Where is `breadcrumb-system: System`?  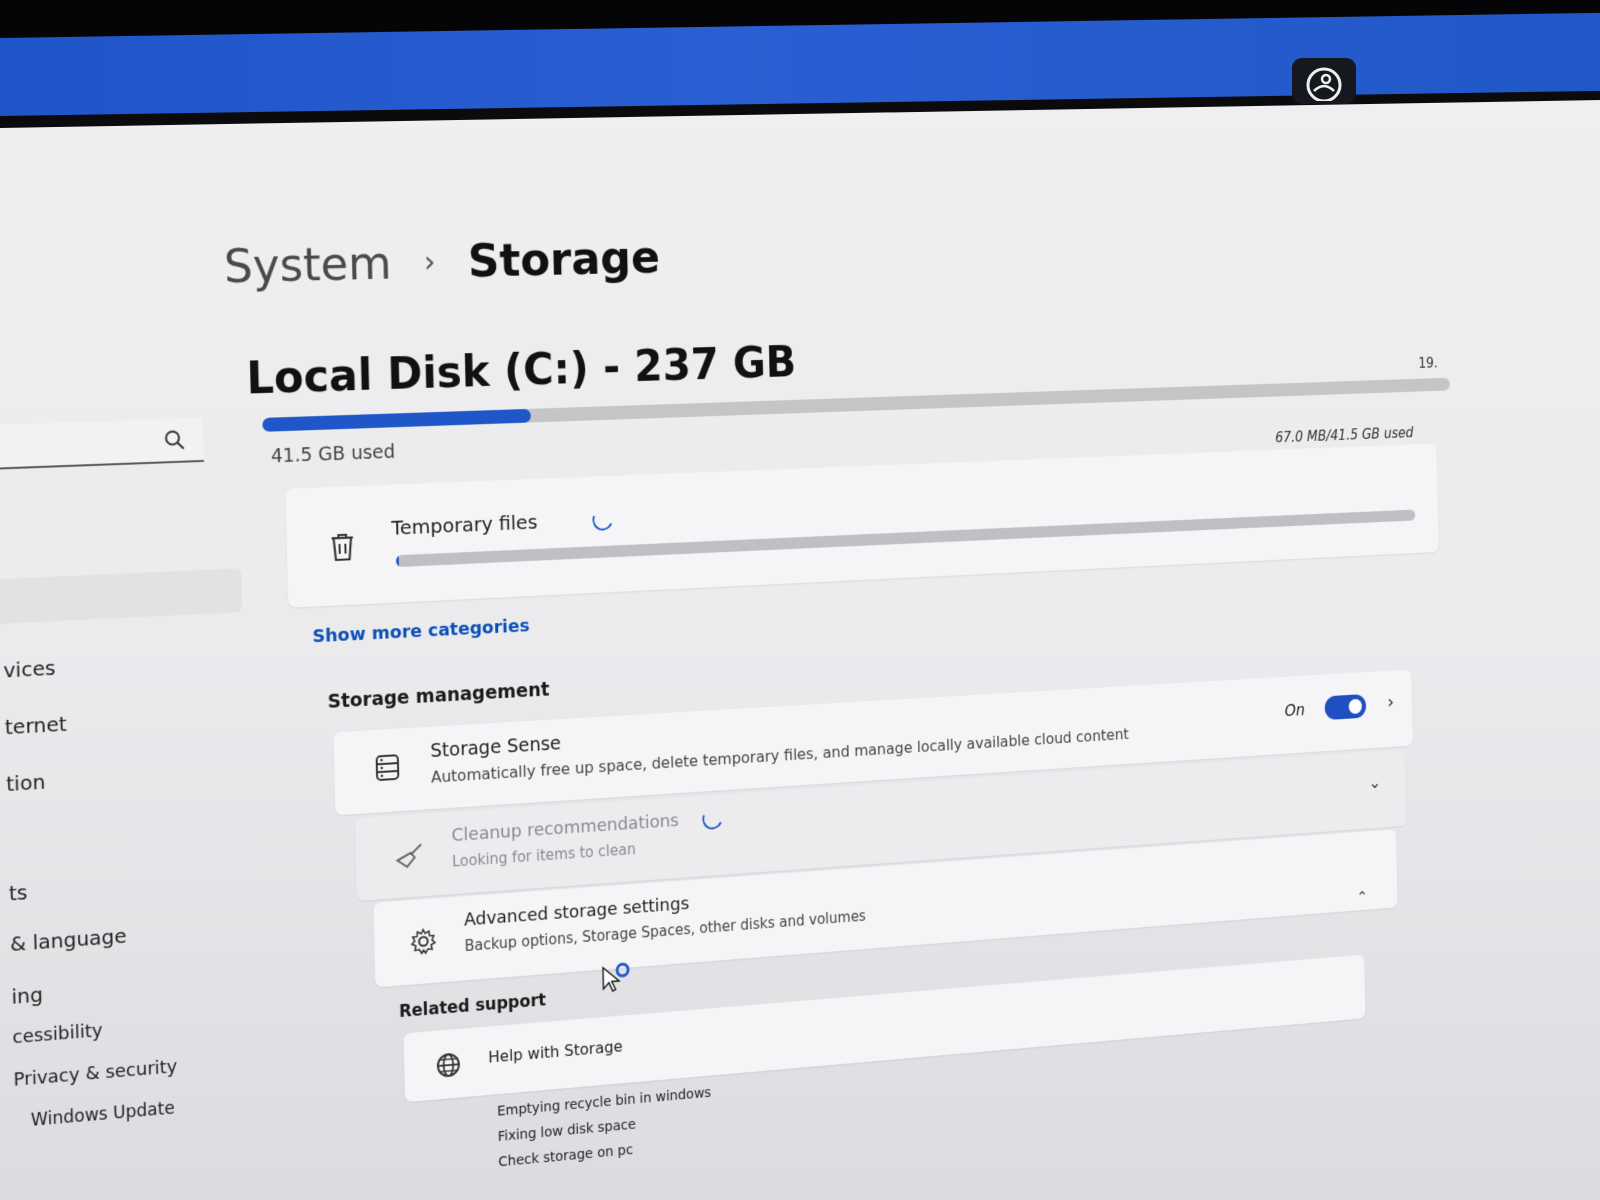 breadcrumb-system: System is located at coordinates (307, 264).